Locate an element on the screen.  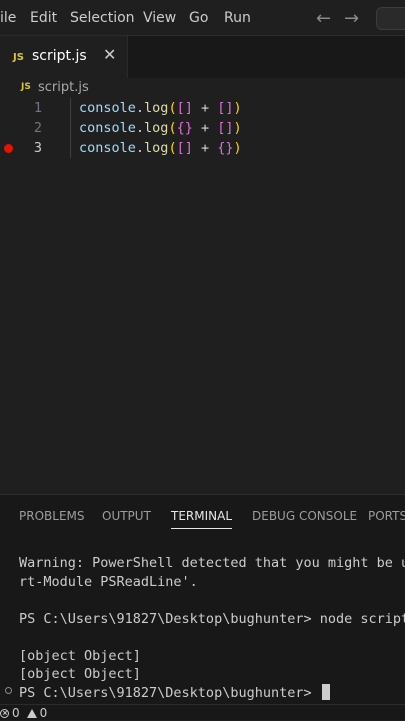
tab-problems: PROBLEMS is located at coordinates (52, 516).